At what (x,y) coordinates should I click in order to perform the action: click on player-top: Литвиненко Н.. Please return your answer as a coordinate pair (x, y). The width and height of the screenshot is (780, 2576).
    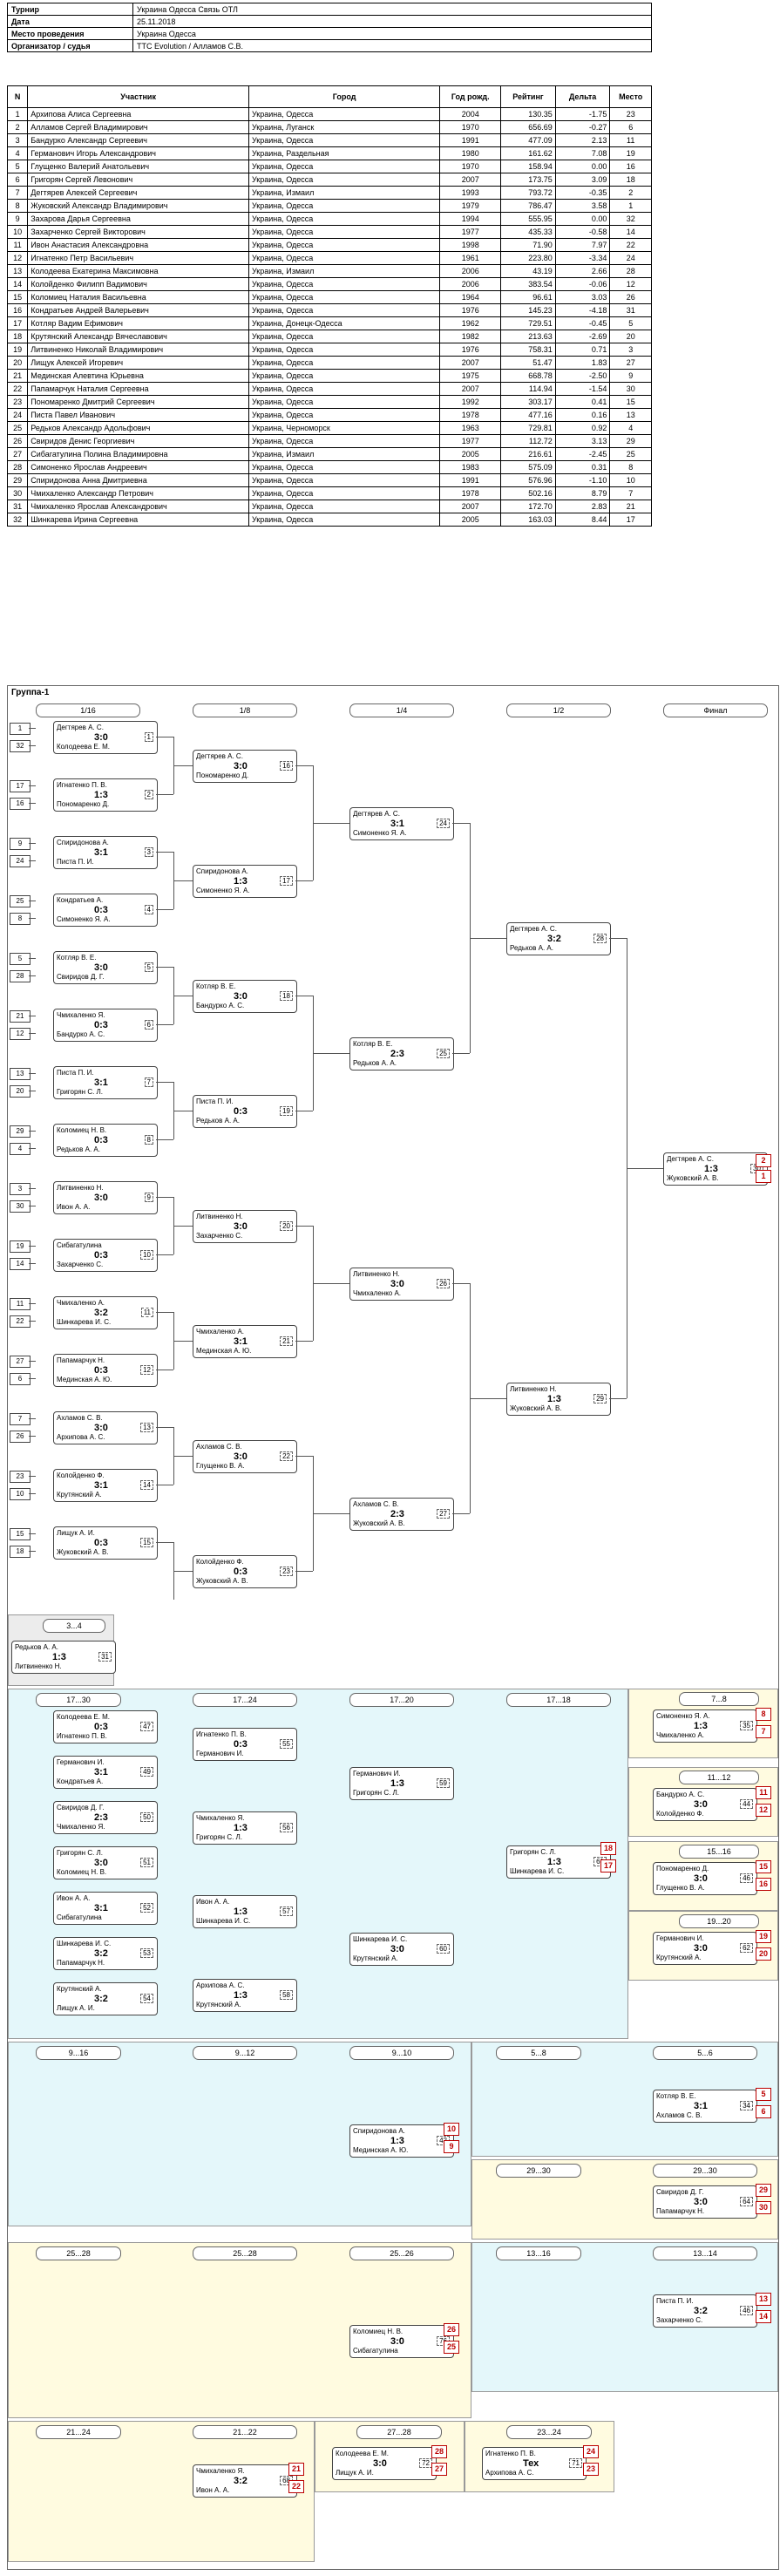
    Looking at the image, I should click on (219, 1216).